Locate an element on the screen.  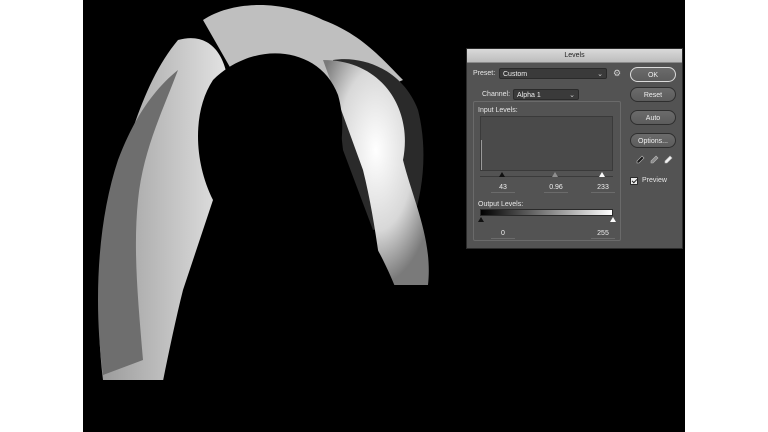
input-black-field: 43 is located at coordinates (503, 188).